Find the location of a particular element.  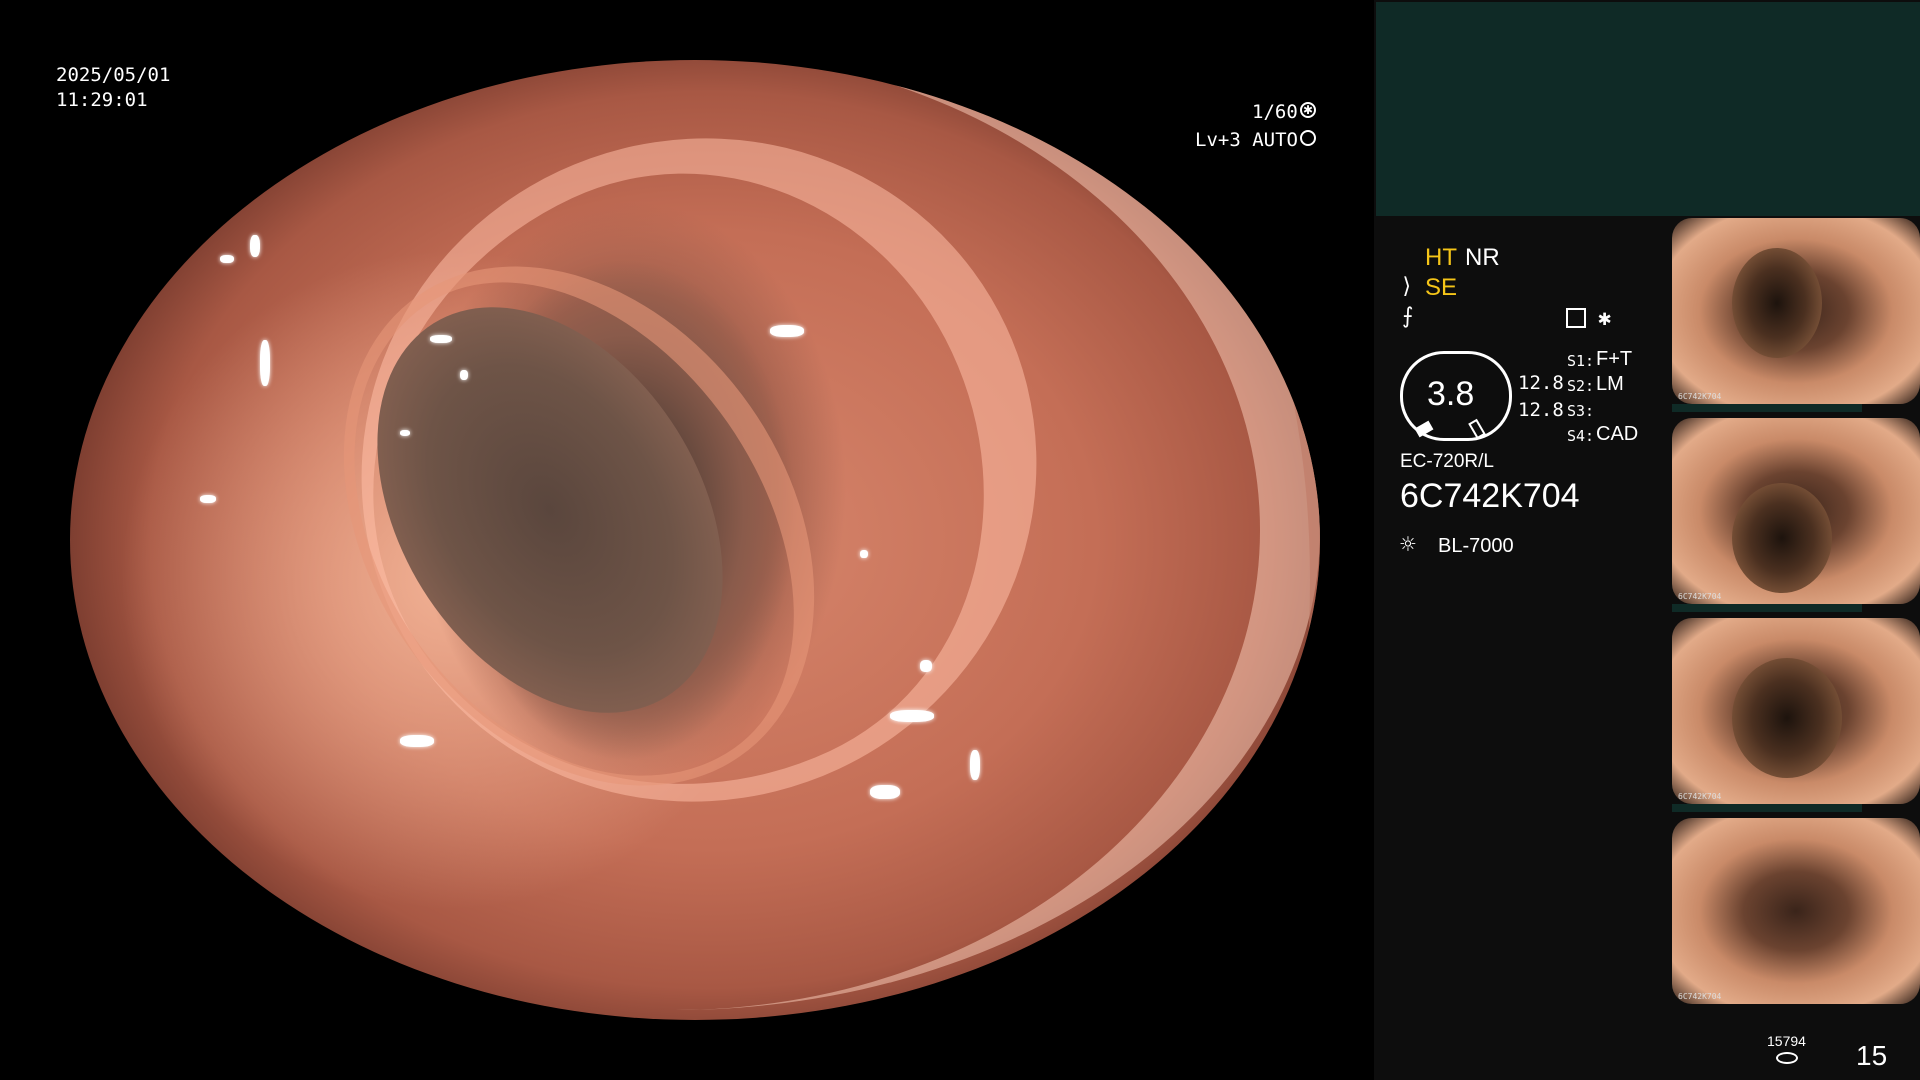

light-source-label: BL-7000 is located at coordinates (1476, 546).